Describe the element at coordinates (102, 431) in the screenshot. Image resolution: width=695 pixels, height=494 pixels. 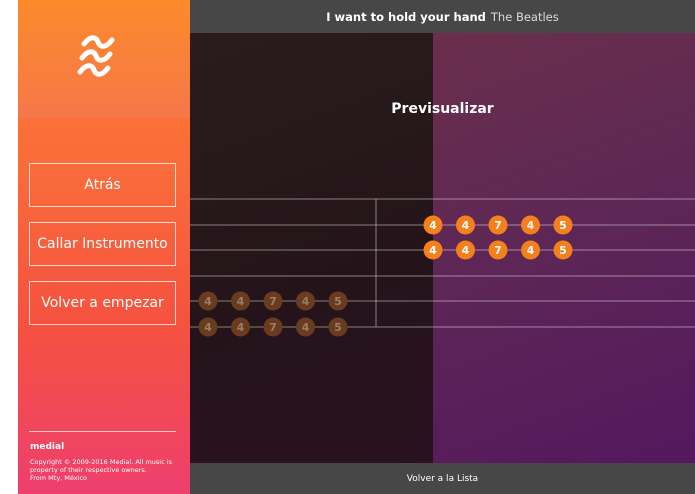
I see `sidebar-divider` at that location.